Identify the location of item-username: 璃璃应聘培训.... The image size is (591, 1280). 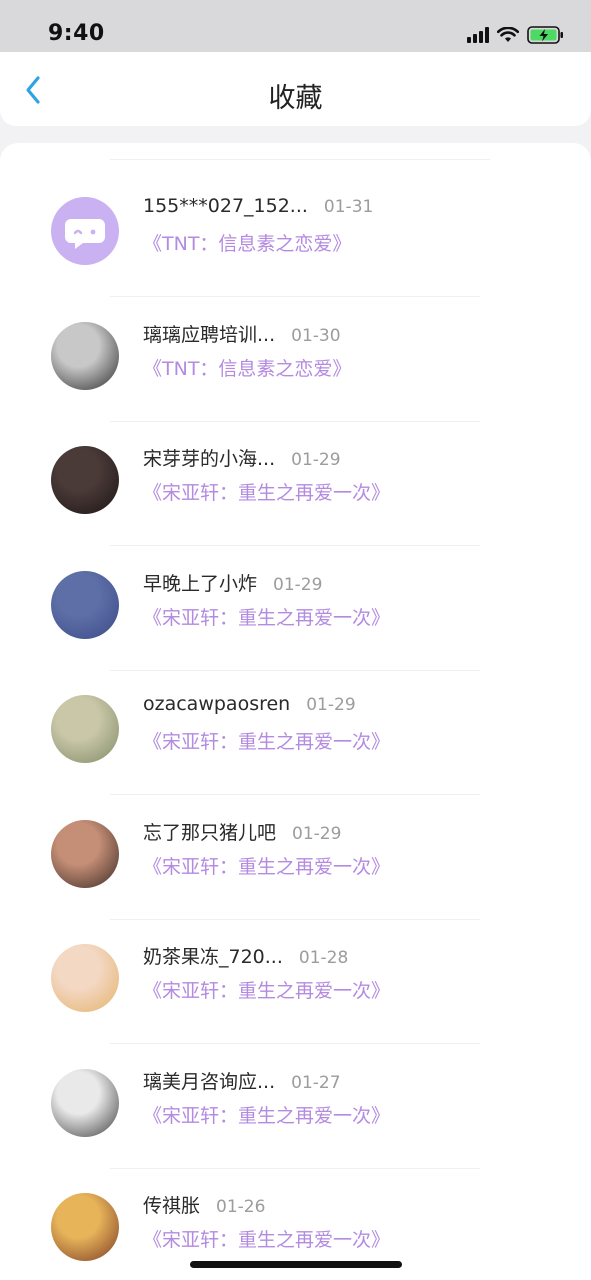
(209, 333).